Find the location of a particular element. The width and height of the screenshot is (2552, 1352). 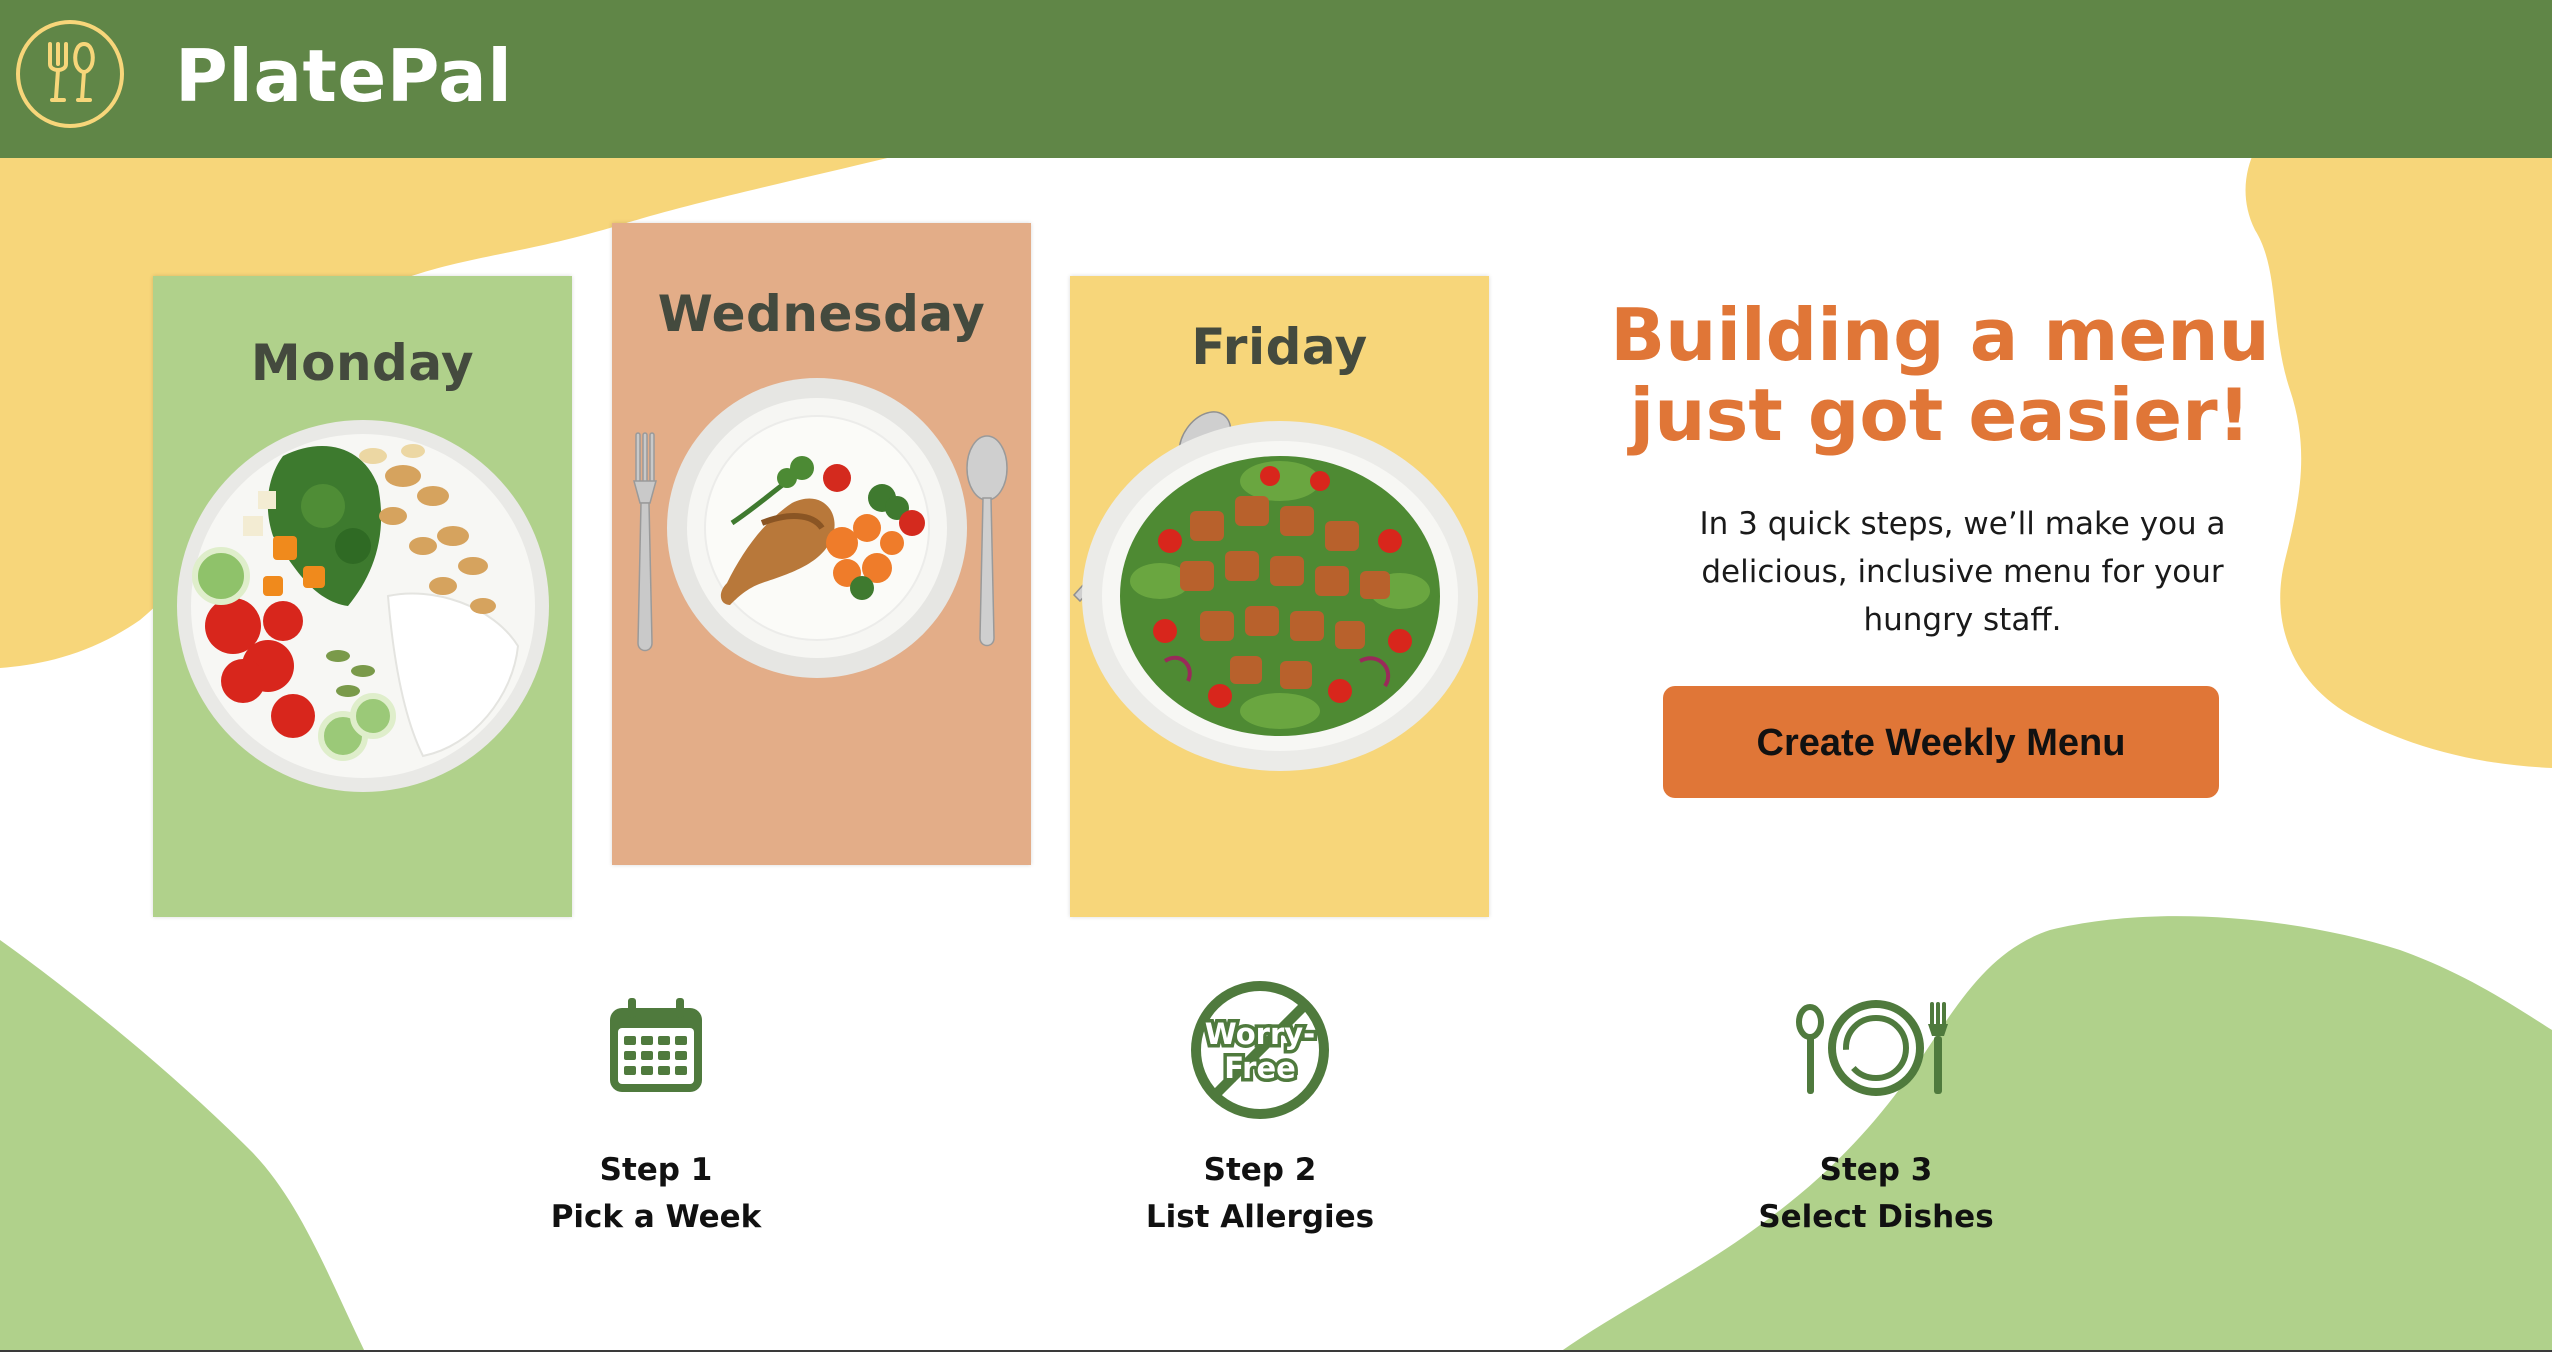

calendar-icon is located at coordinates (656, 1045).